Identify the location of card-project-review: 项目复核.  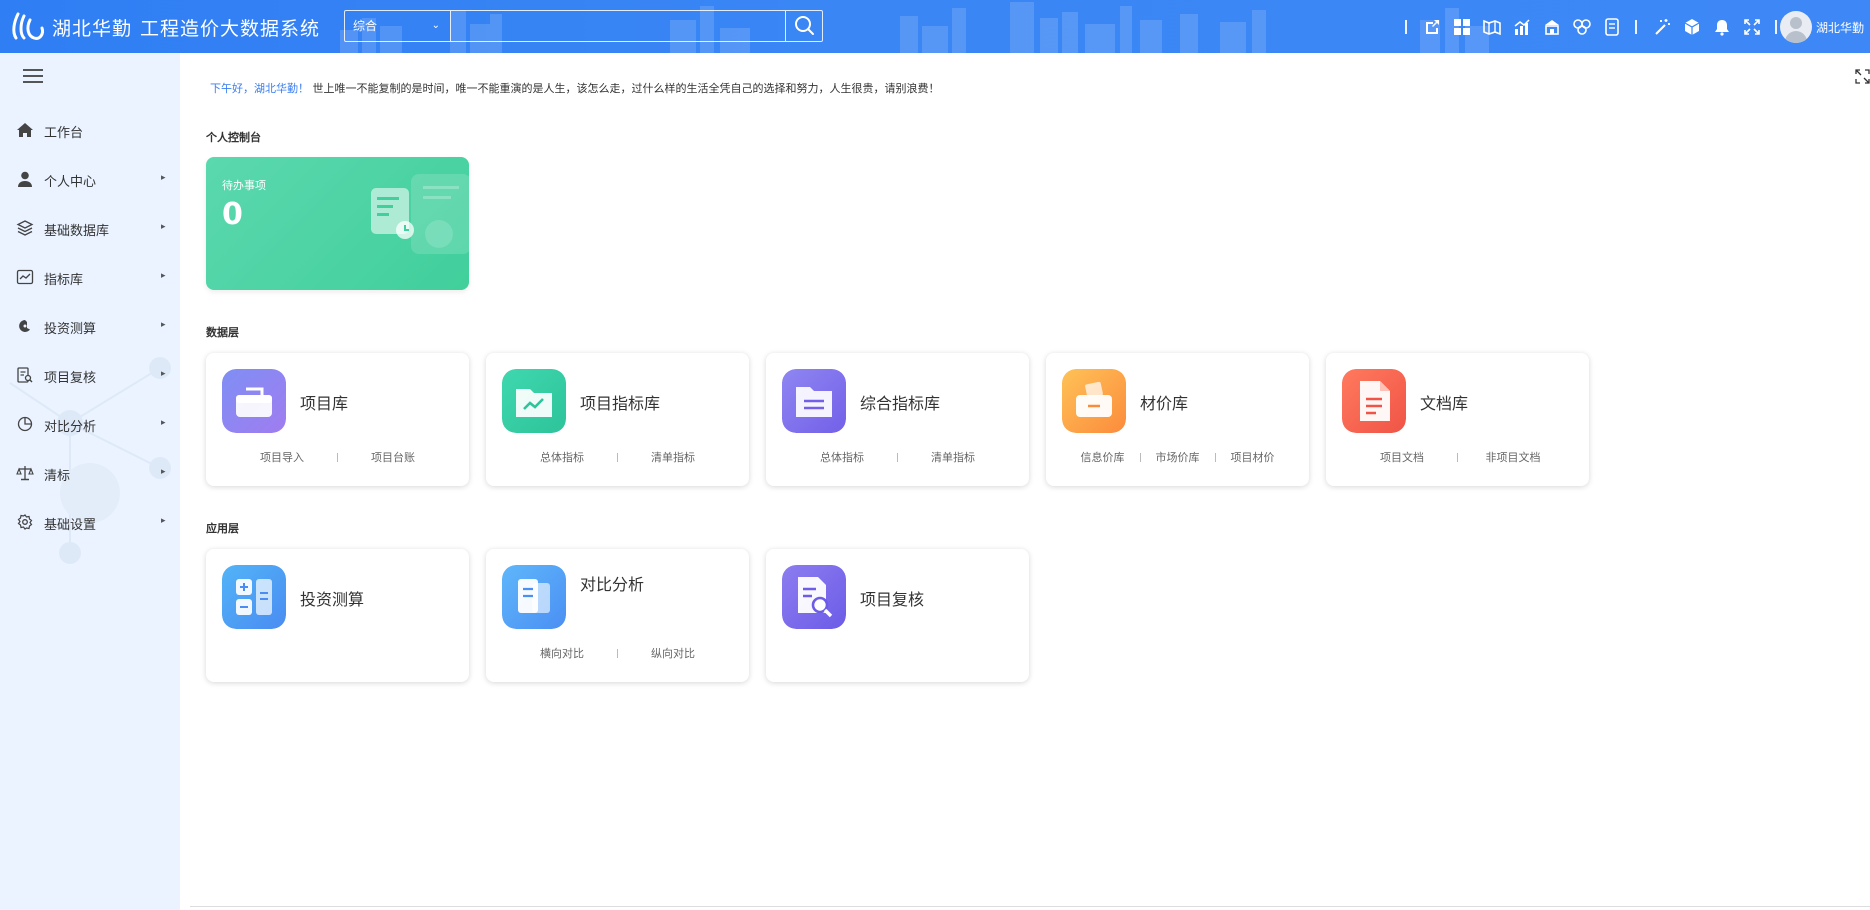
(897, 615).